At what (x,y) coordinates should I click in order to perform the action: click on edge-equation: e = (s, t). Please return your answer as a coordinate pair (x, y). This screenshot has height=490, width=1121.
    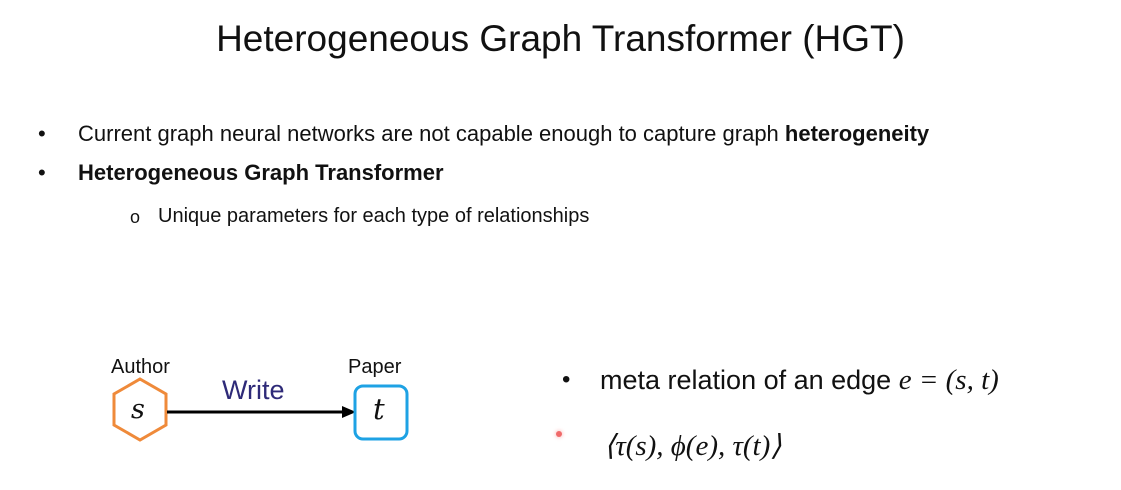
    Looking at the image, I should click on (948, 380).